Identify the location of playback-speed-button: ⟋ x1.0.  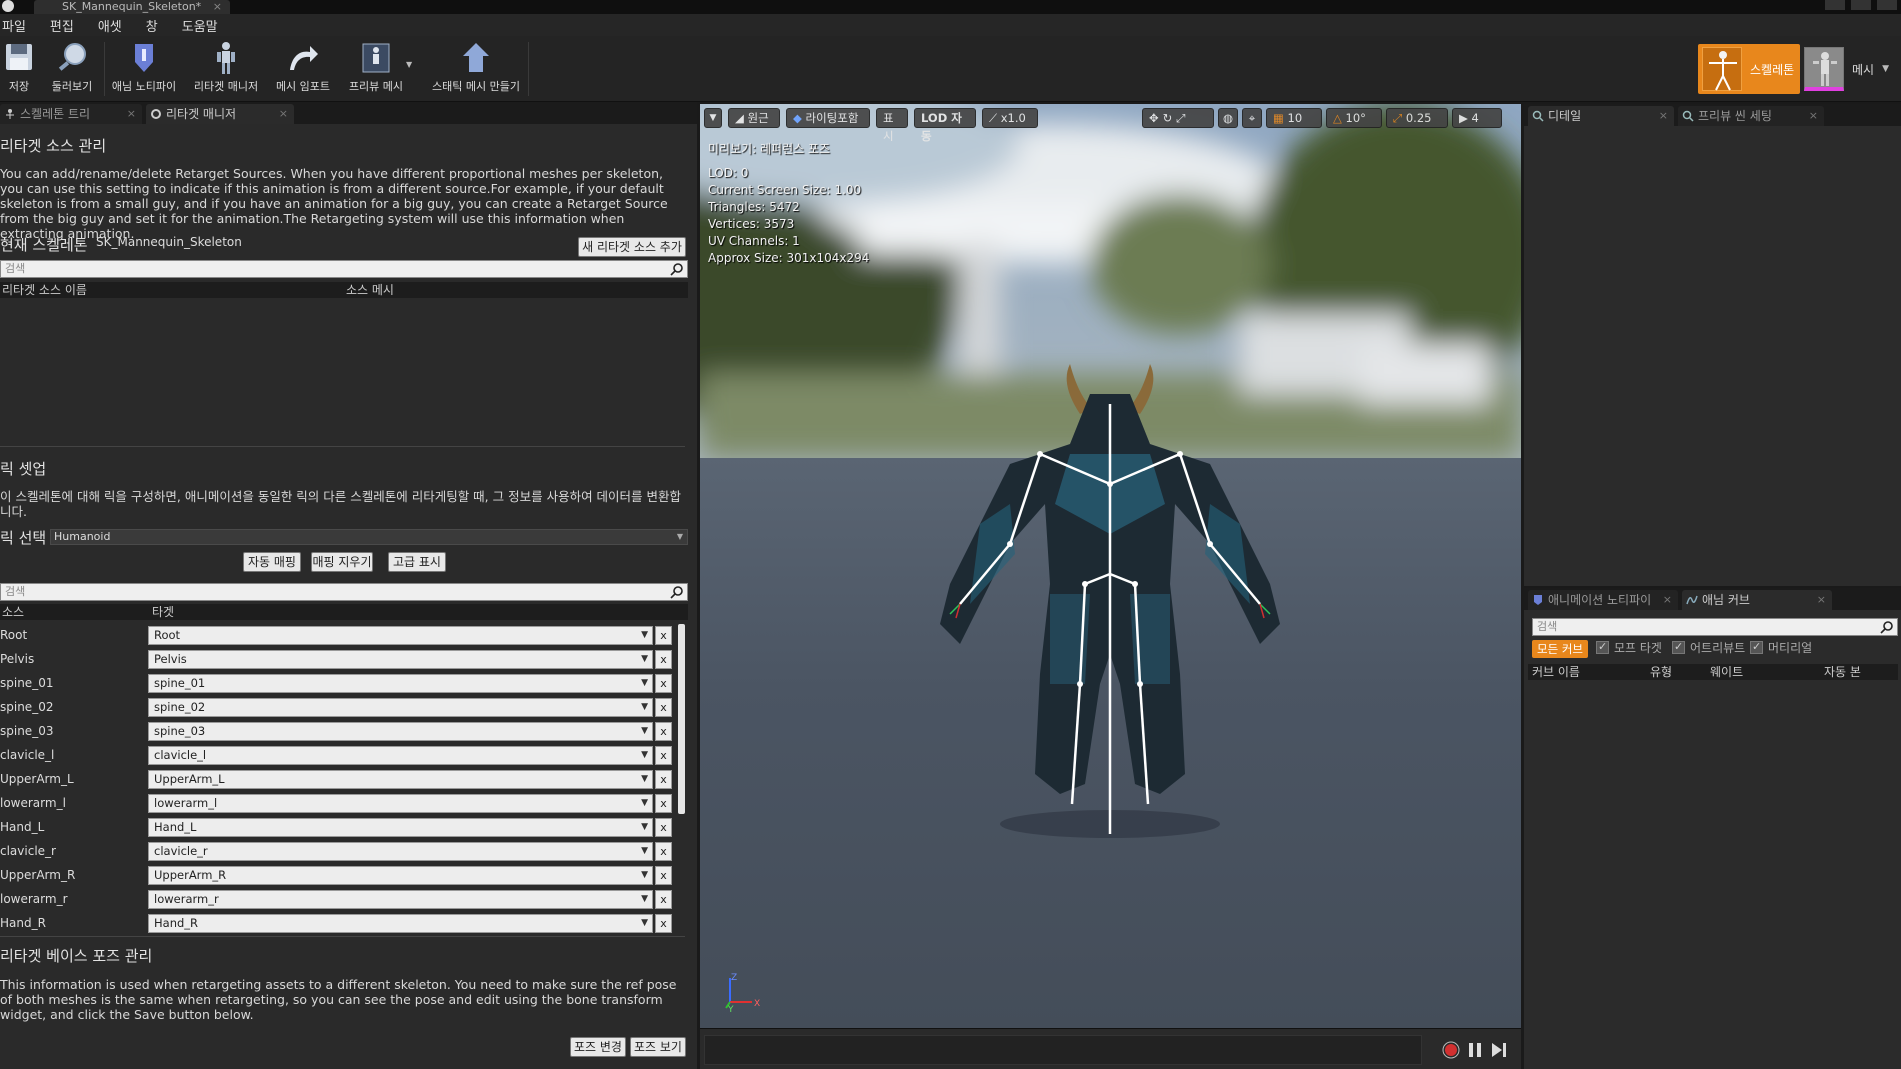
(1010, 118).